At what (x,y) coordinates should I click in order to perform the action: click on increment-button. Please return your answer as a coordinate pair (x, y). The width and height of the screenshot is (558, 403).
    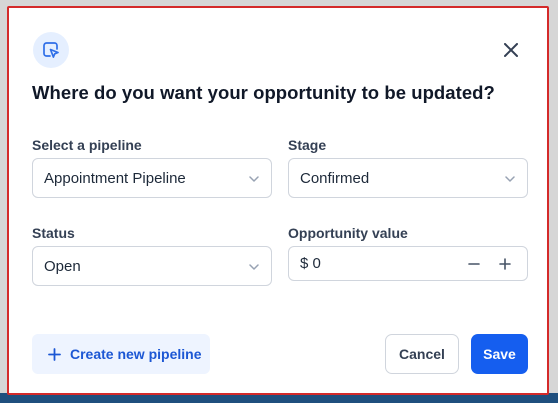
    Looking at the image, I should click on (505, 264).